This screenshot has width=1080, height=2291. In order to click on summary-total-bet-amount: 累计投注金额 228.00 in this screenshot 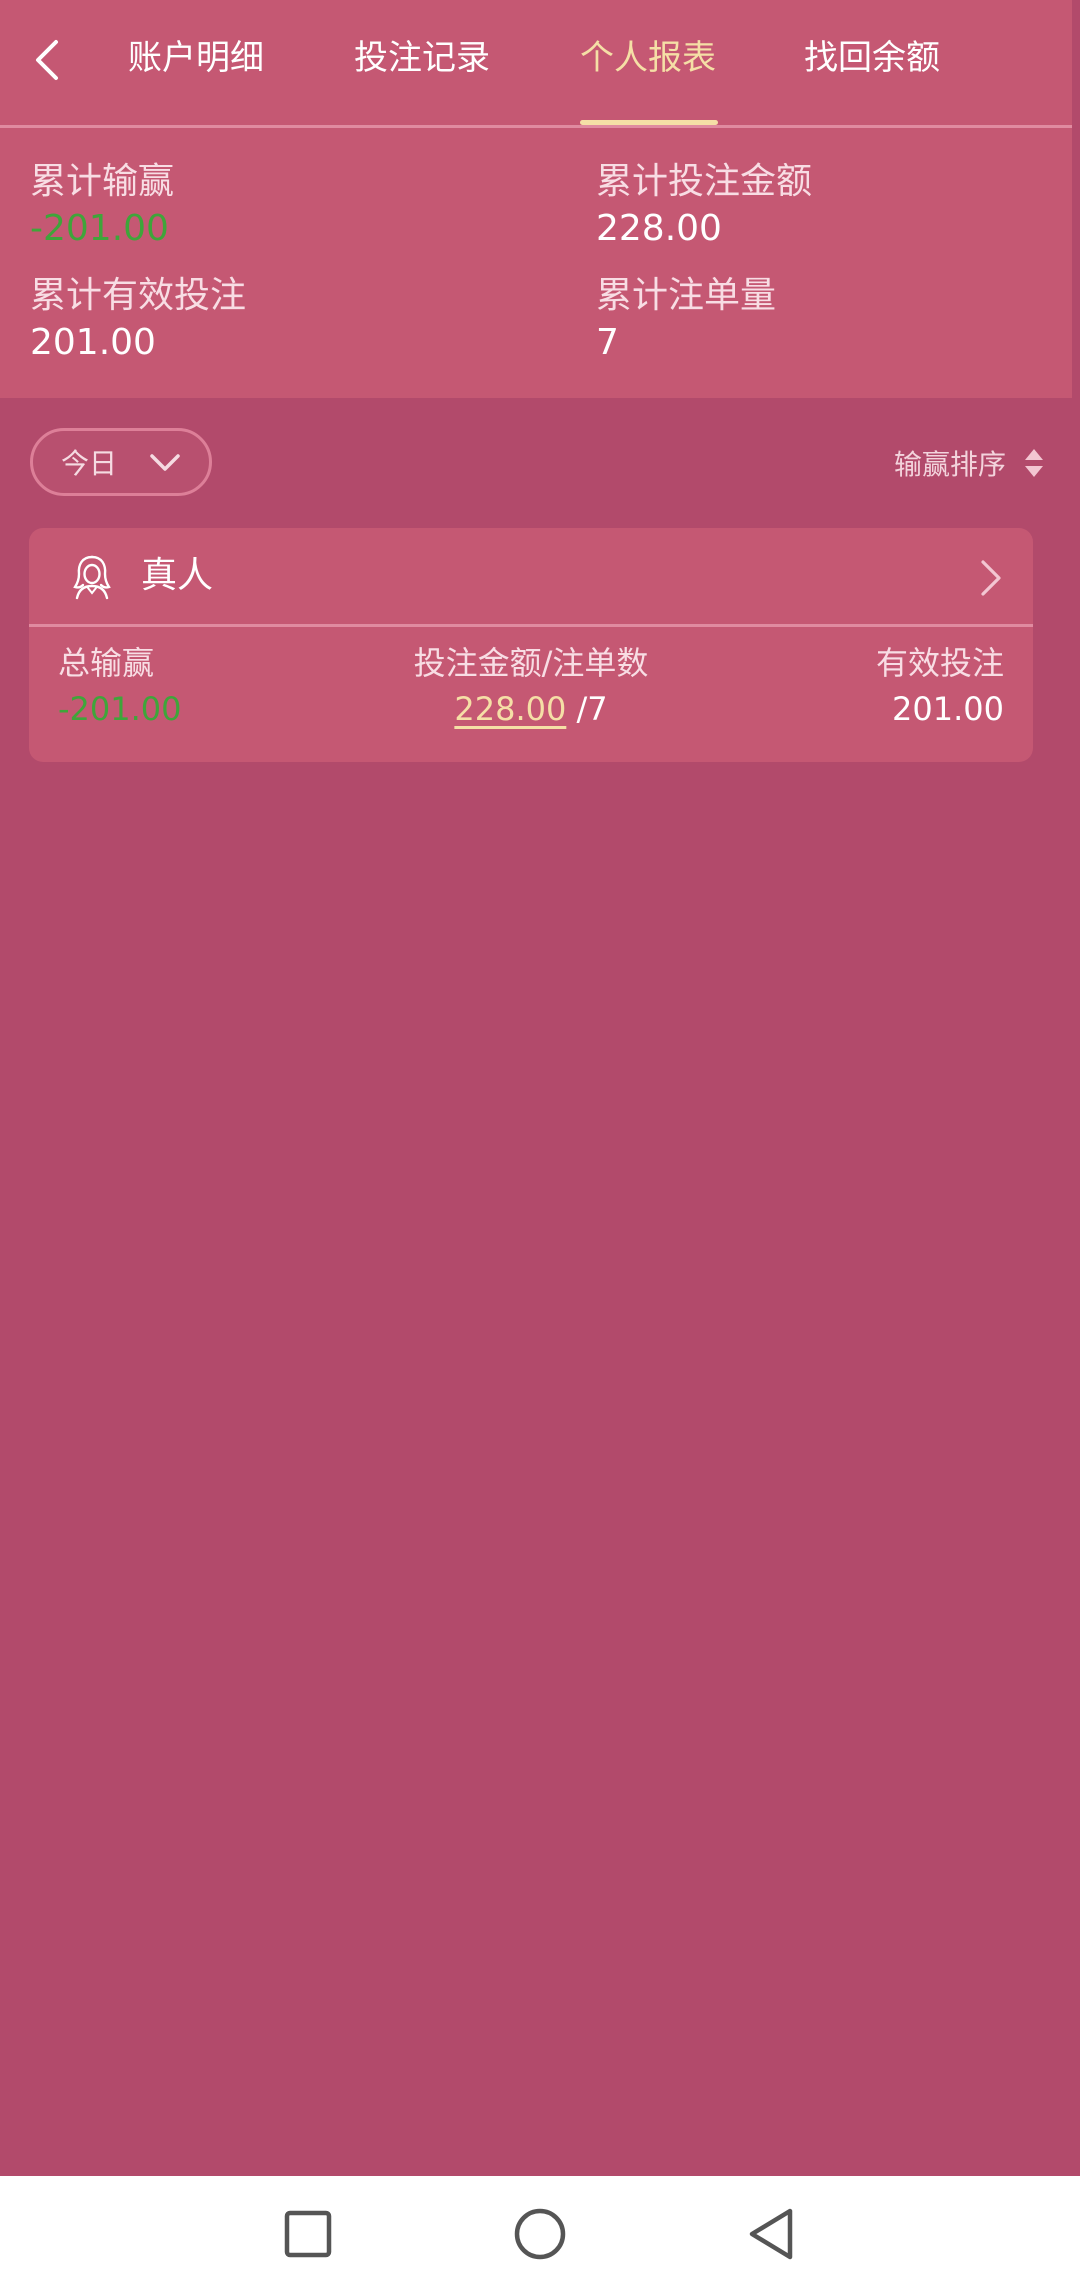, I will do `click(836, 205)`.